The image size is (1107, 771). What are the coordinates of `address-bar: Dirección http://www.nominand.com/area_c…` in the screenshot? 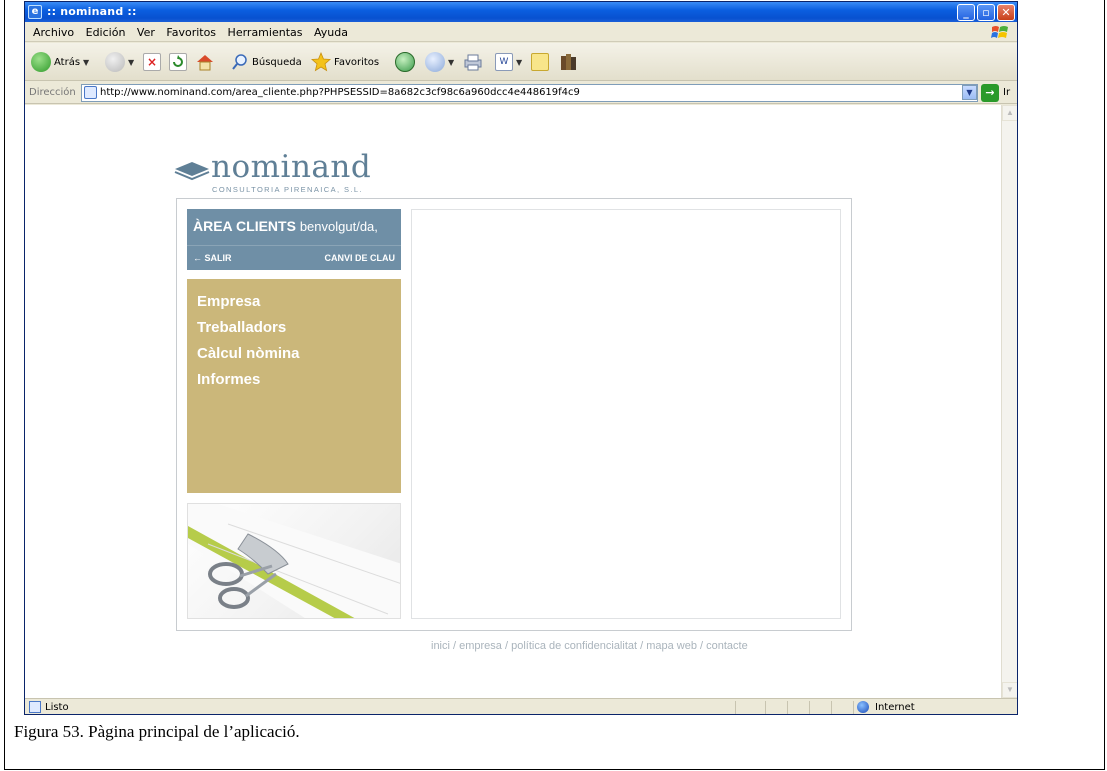 It's located at (521, 93).